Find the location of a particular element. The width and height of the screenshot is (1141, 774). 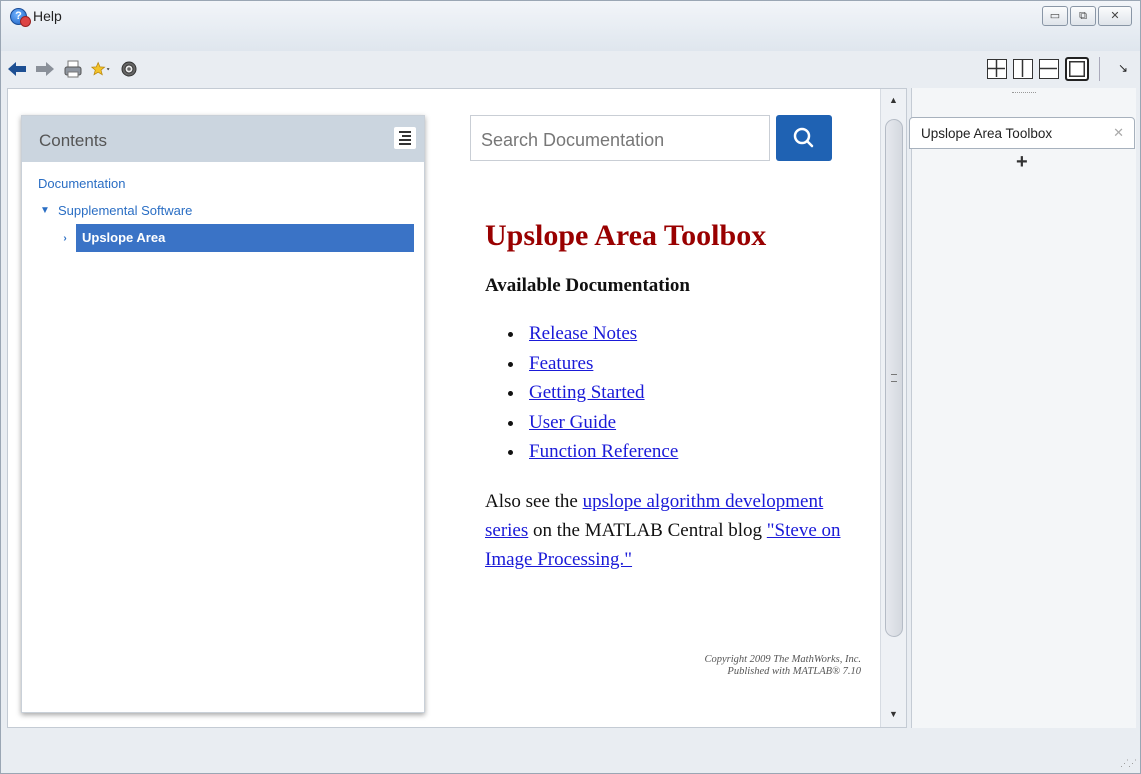

help-app-icon: ? is located at coordinates (20, 17).